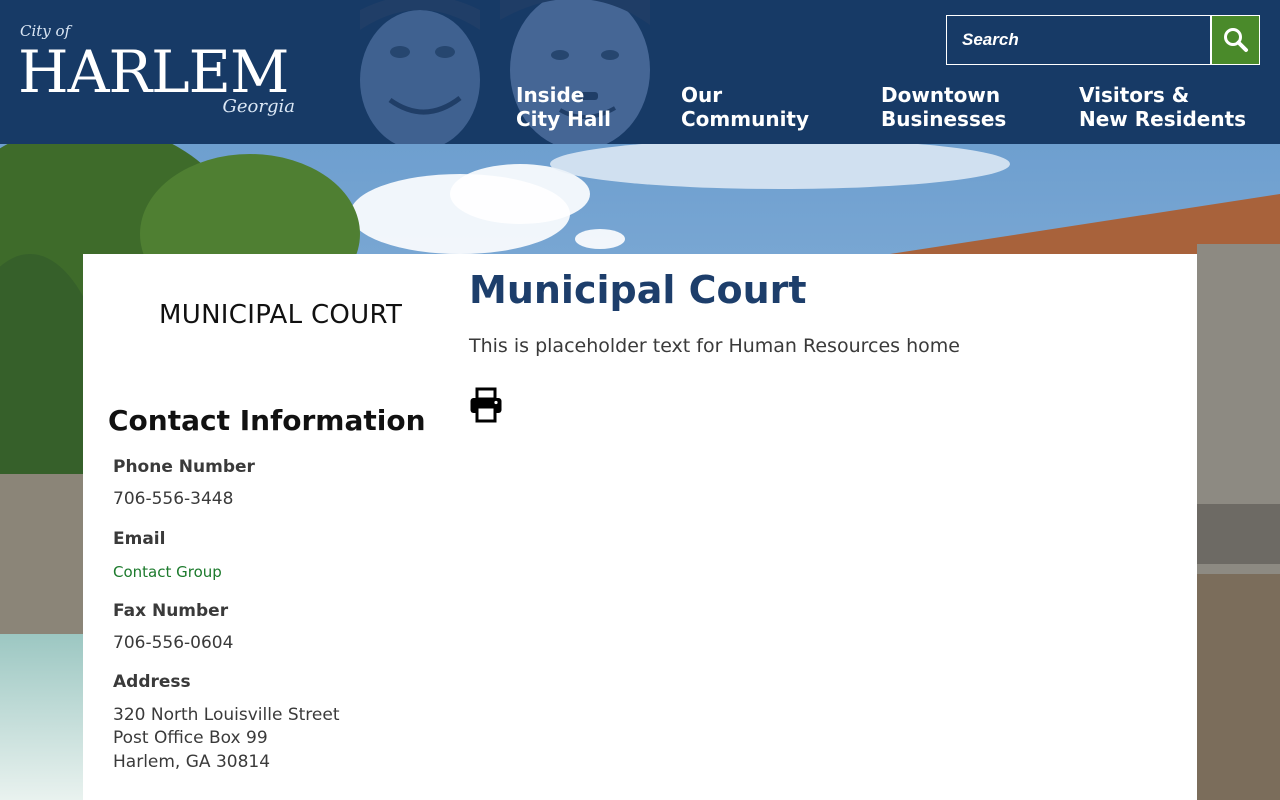 The image size is (1280, 800). Describe the element at coordinates (550, 95) in the screenshot. I see `nav-label-line1: Inside` at that location.